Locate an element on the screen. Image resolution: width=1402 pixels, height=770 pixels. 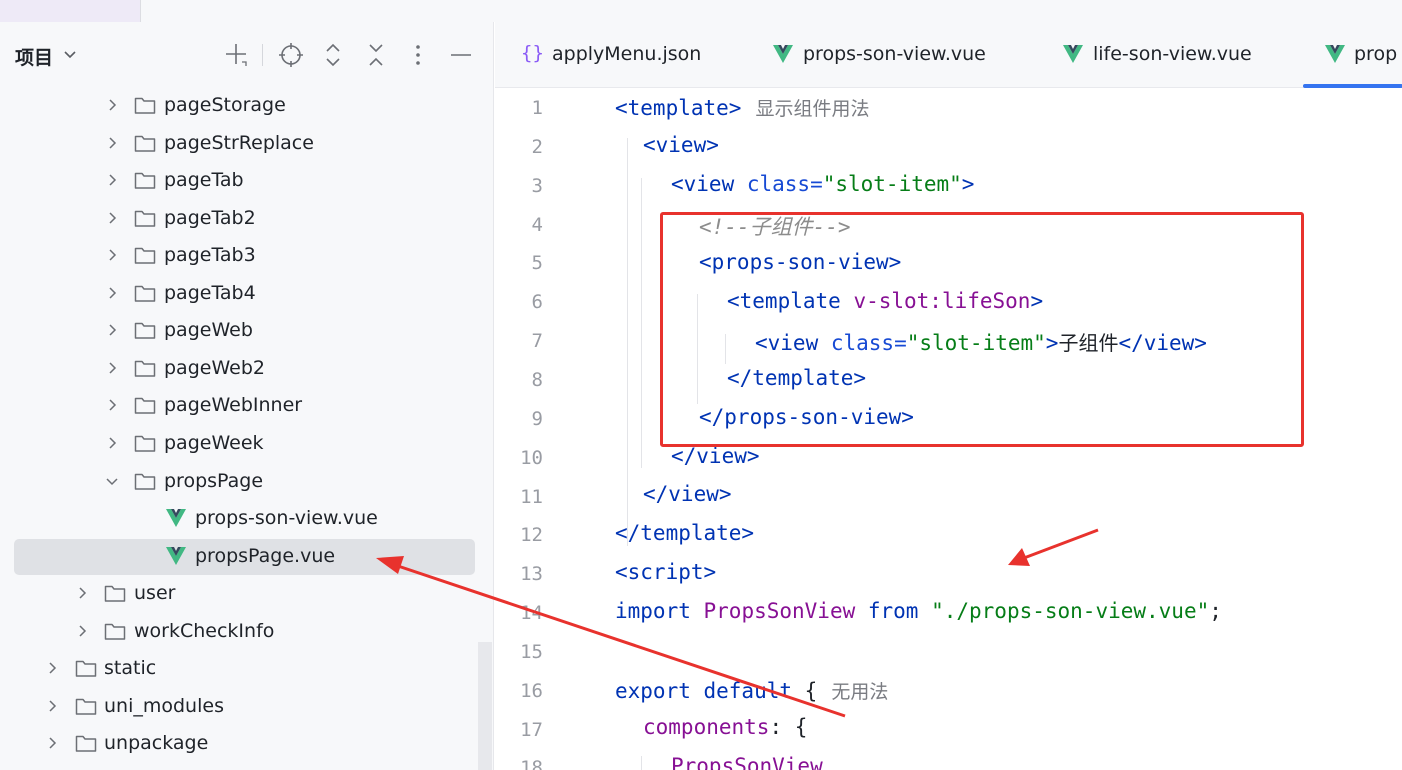
code-line-17: components: { is located at coordinates (725, 727).